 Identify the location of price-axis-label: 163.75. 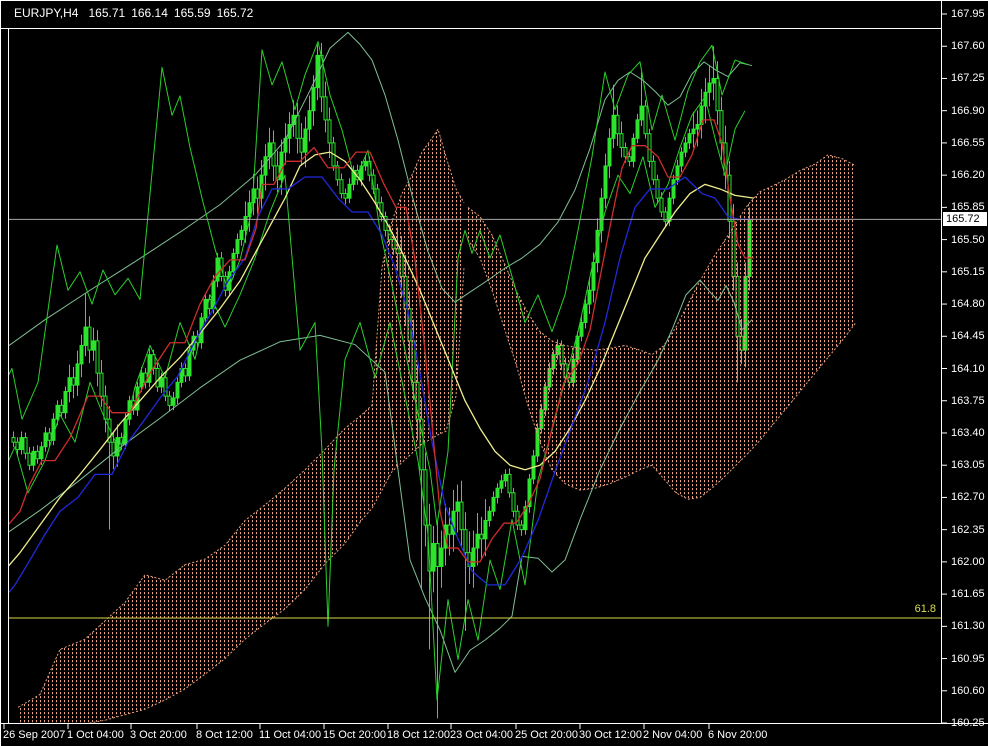
(968, 400).